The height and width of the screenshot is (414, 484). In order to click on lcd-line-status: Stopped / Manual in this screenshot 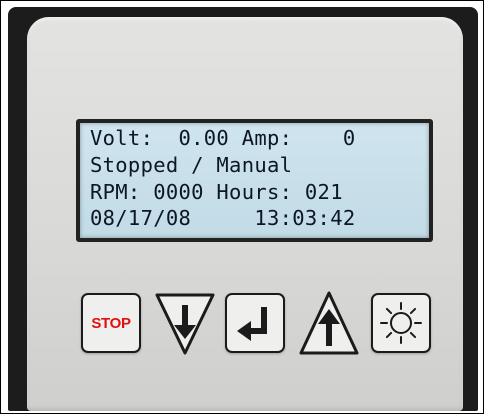, I will do `click(191, 165)`.